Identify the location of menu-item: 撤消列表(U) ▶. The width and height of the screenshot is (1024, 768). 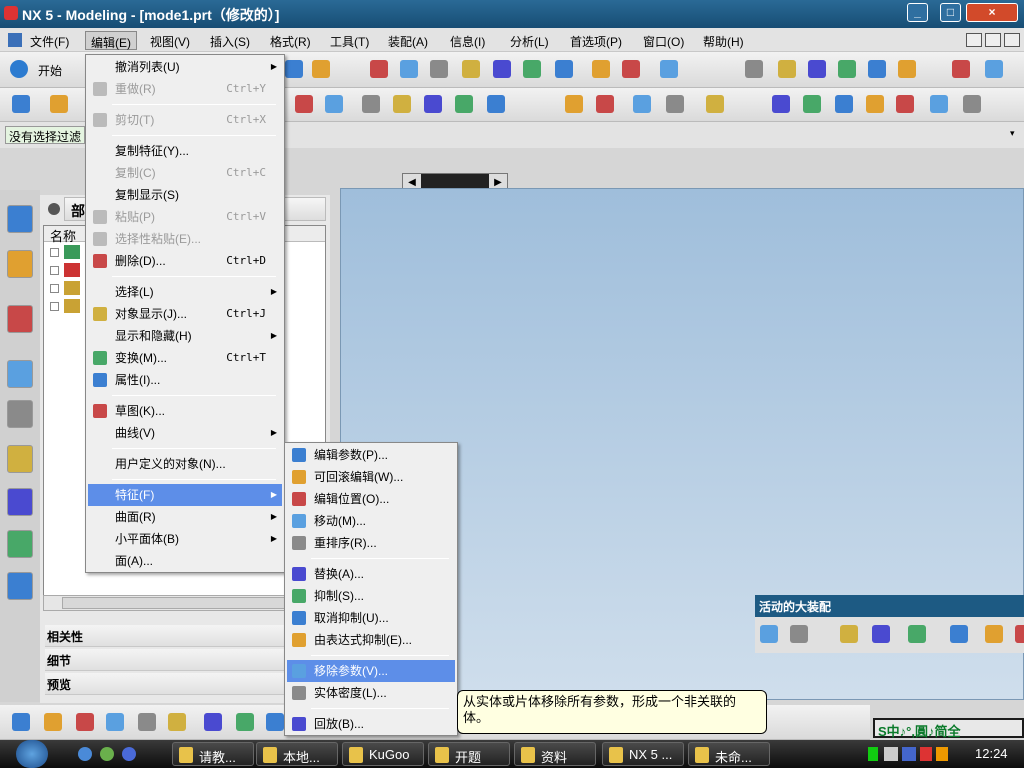
(185, 67).